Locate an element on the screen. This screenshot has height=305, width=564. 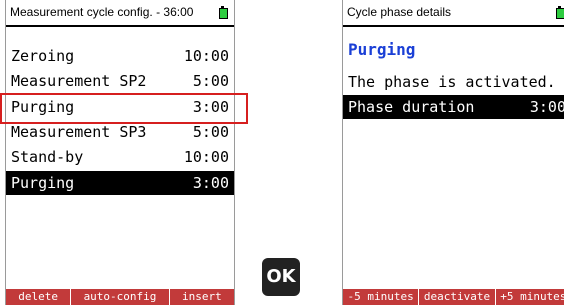
auto-config-softkey: auto-config is located at coordinates (119, 297).